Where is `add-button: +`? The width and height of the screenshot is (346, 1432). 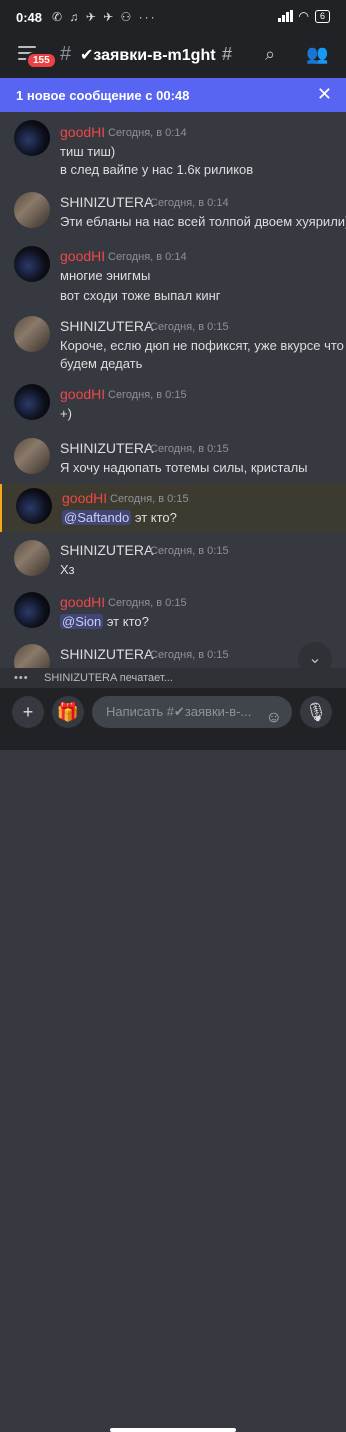
add-button: + is located at coordinates (28, 712).